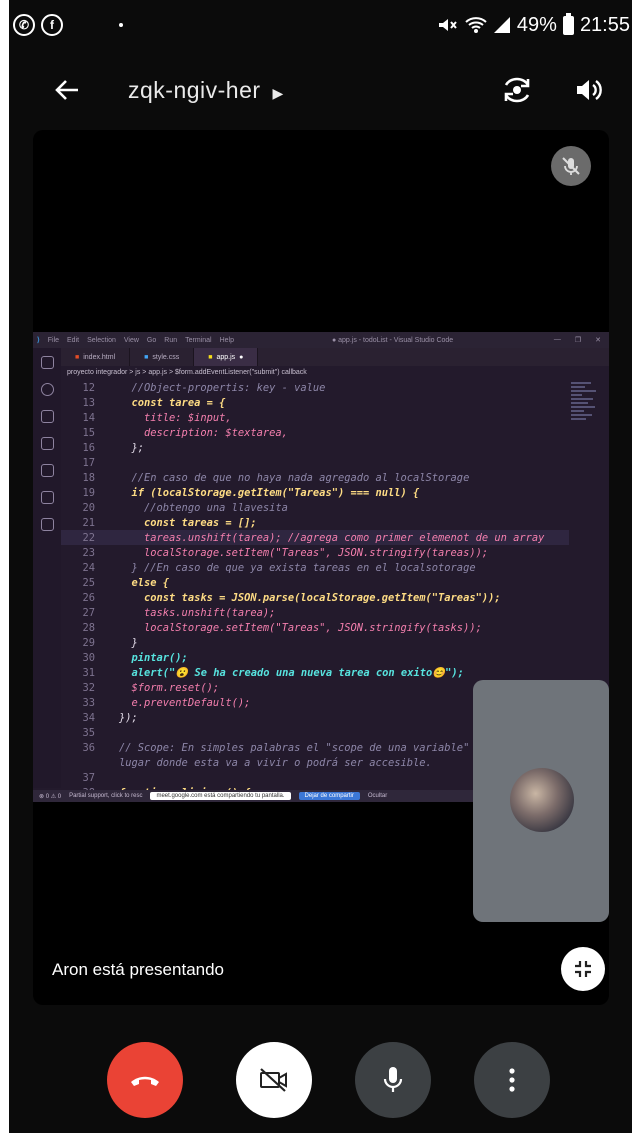 The width and height of the screenshot is (641, 1133). I want to click on line-number: 16, so click(88, 447).